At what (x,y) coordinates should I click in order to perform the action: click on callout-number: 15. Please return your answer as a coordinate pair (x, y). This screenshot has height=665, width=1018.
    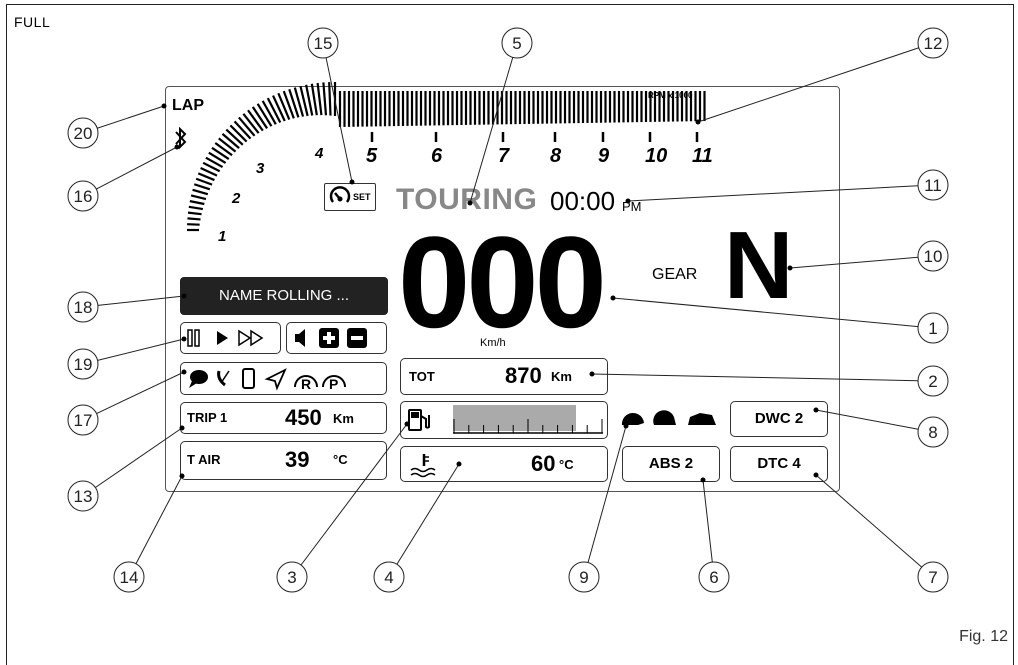
    Looking at the image, I should click on (323, 43).